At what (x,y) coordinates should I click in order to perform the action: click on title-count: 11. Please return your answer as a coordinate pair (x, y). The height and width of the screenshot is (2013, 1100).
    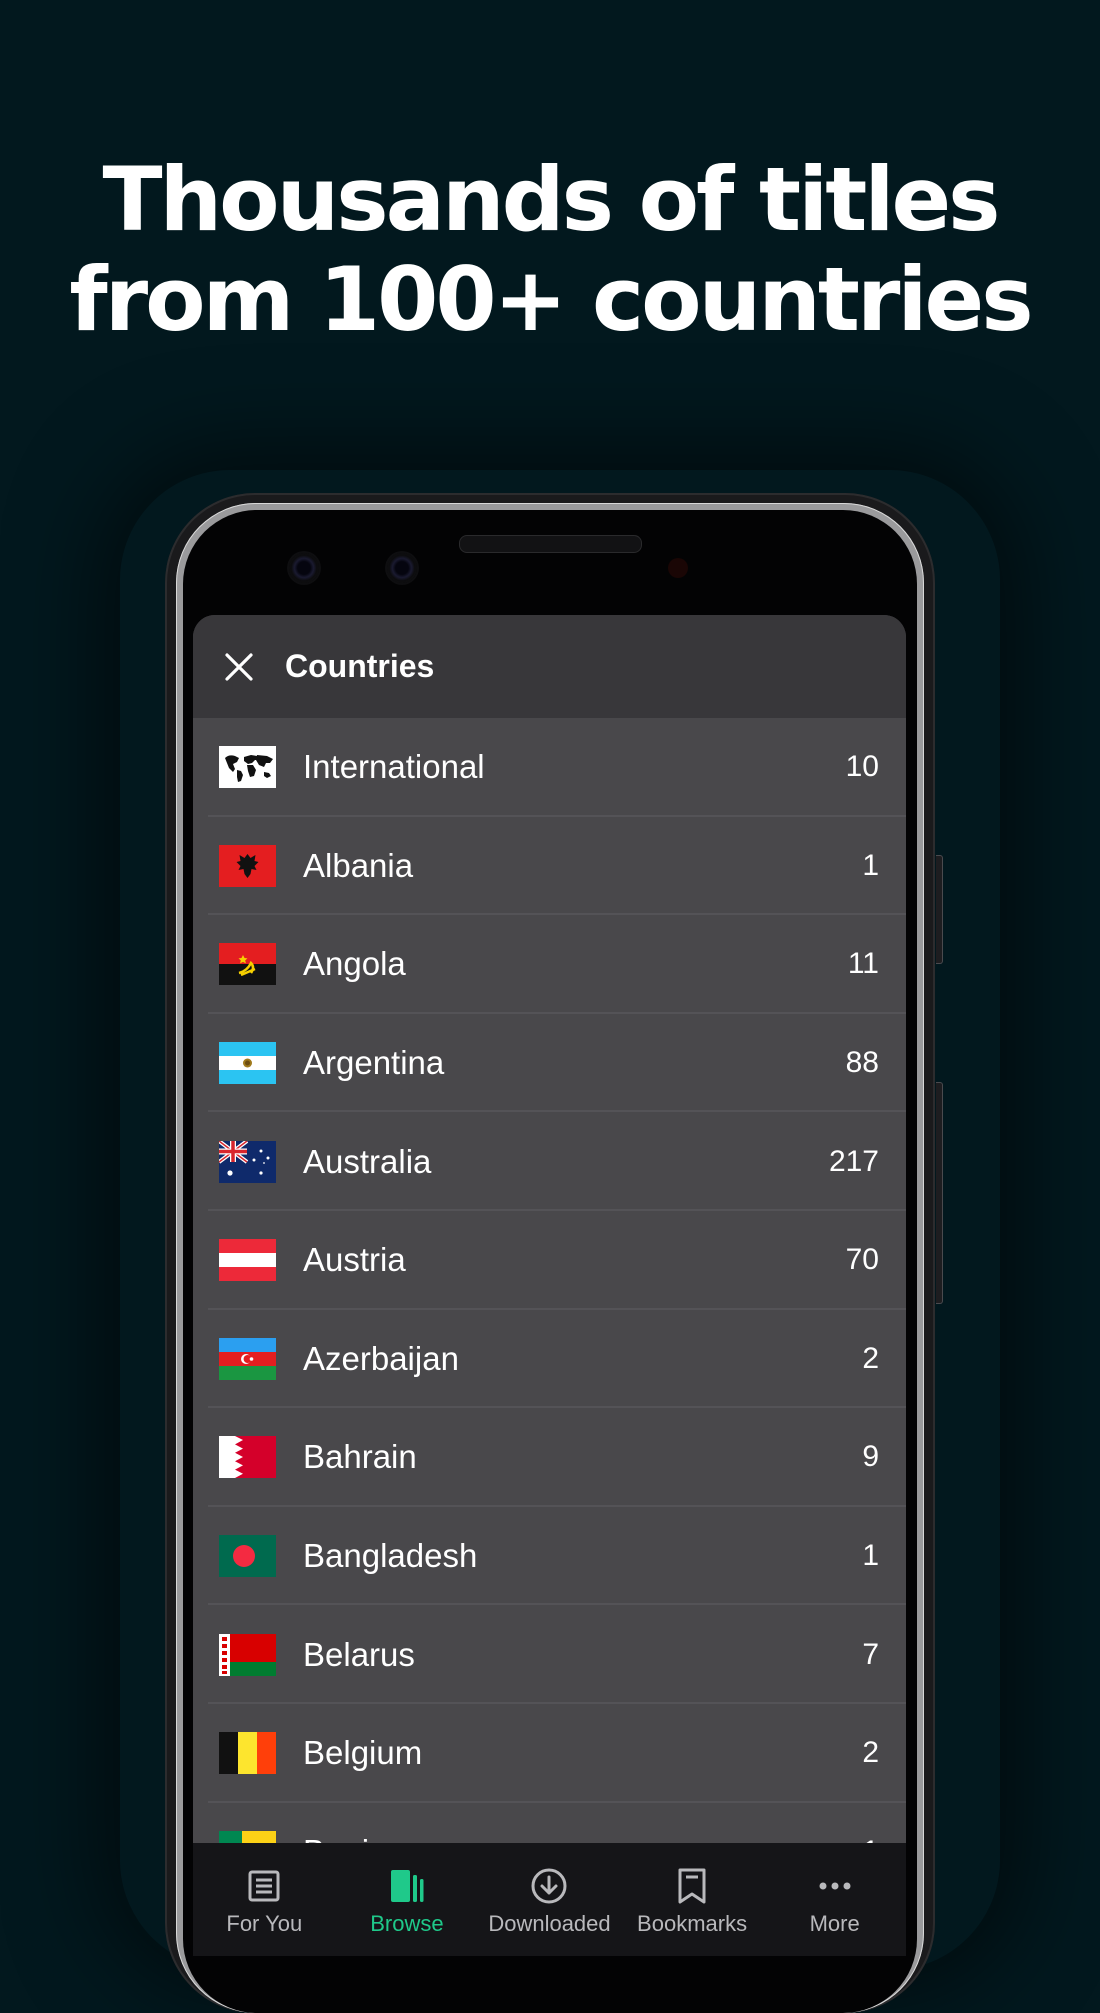
    Looking at the image, I should click on (863, 964).